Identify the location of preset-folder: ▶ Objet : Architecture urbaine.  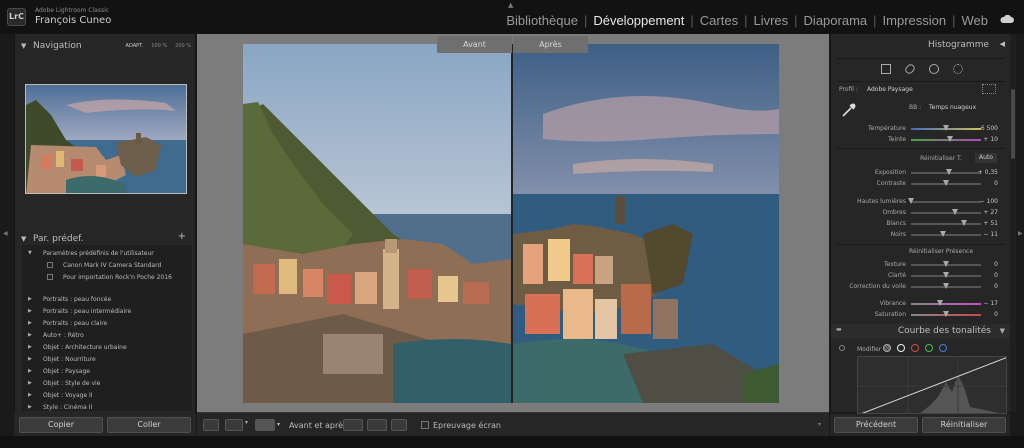
(107, 347).